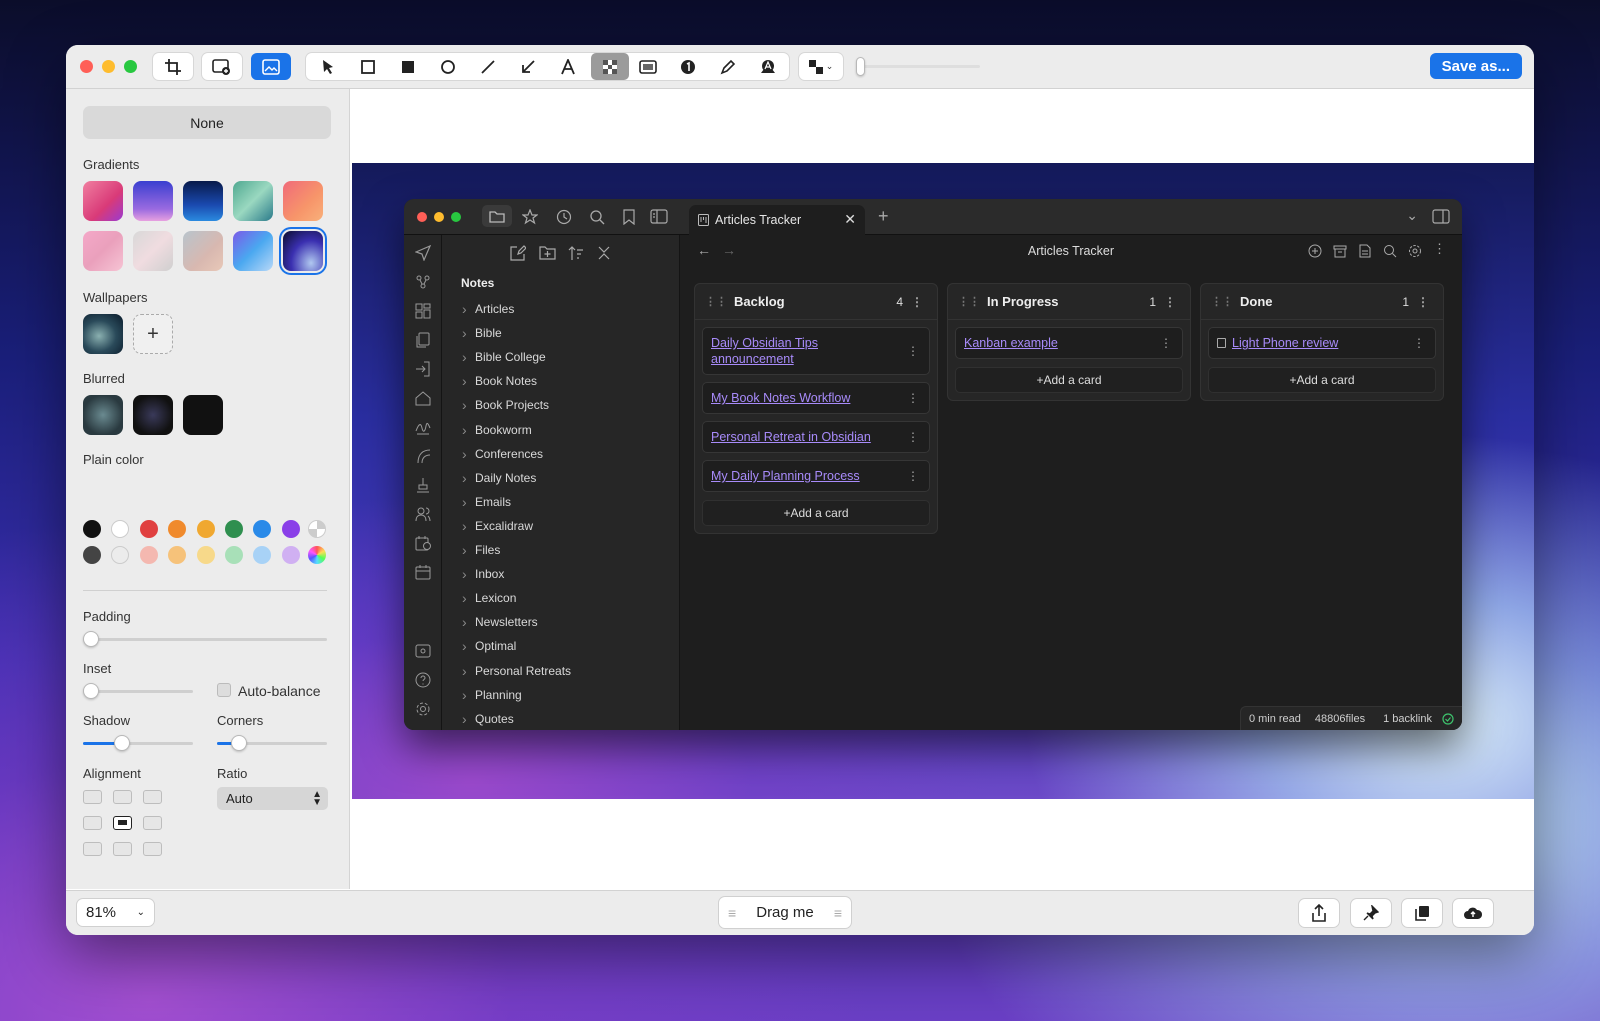 Image resolution: width=1600 pixels, height=1021 pixels. Describe the element at coordinates (115, 912) in the screenshot. I see `zoom-select: 81% ⌄` at that location.